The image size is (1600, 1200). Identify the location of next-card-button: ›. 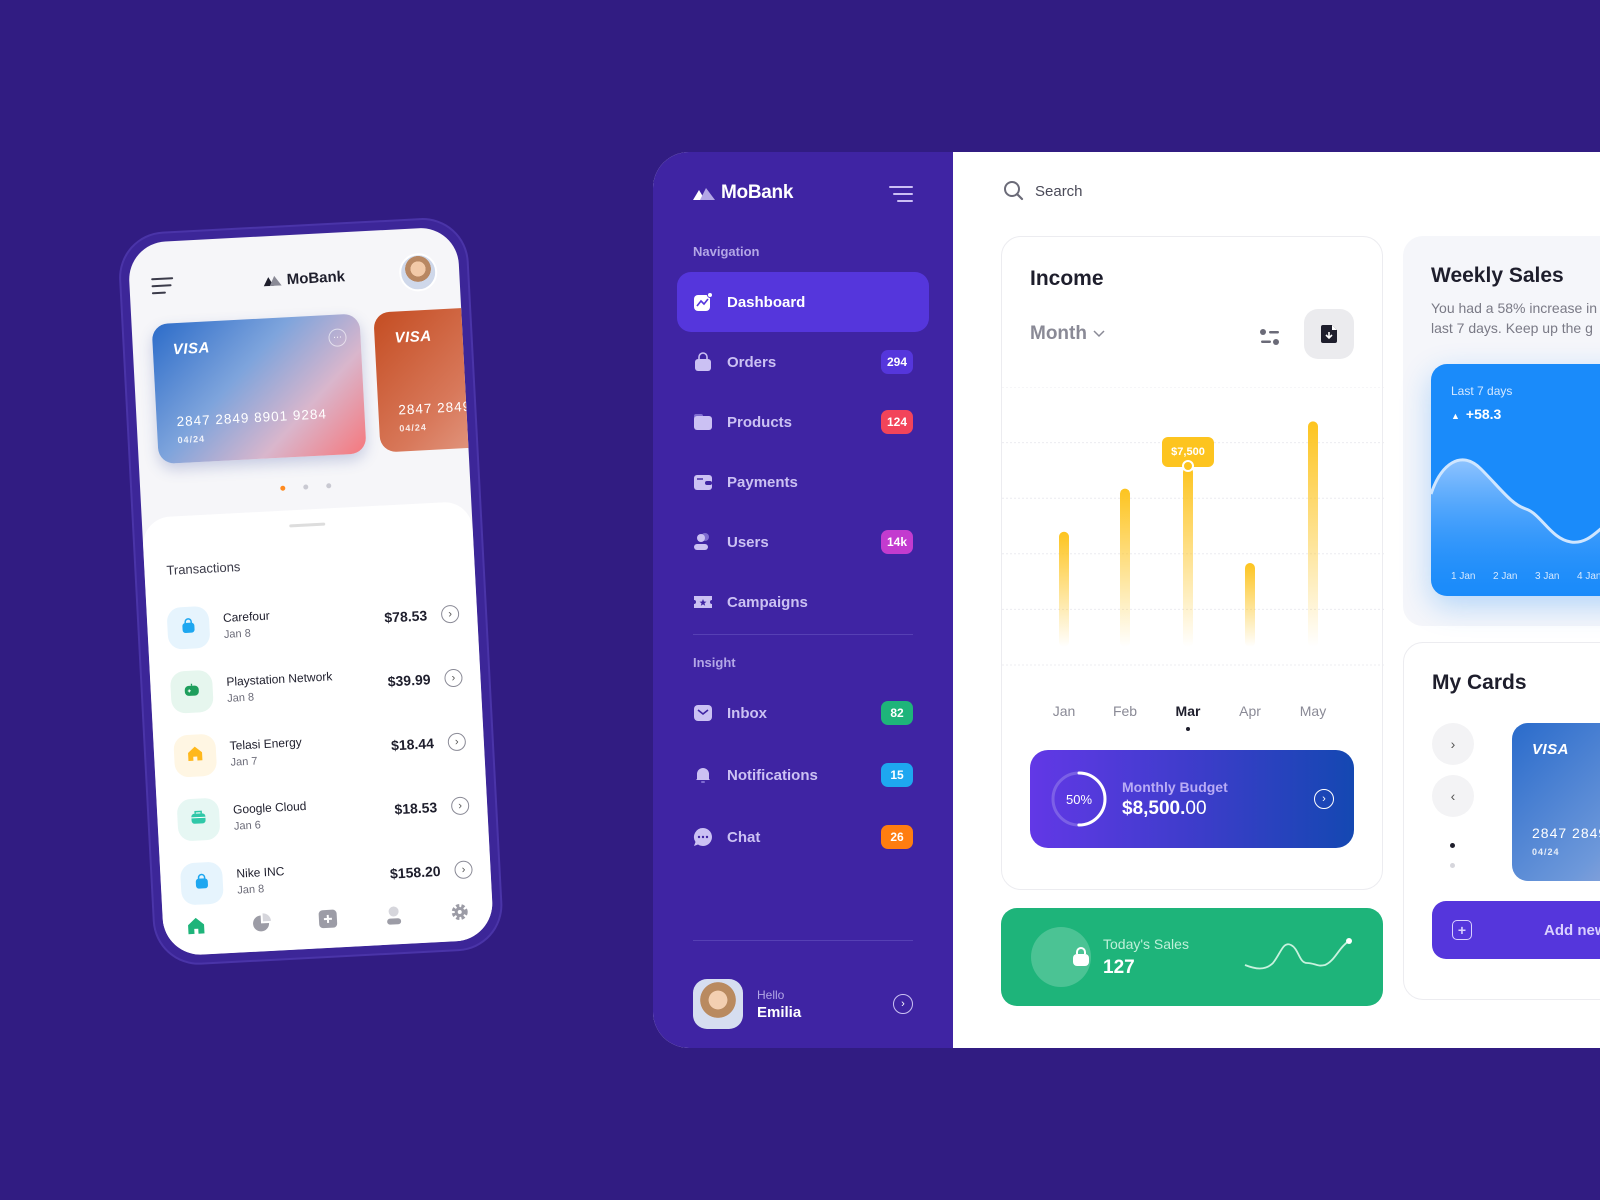
(1453, 744).